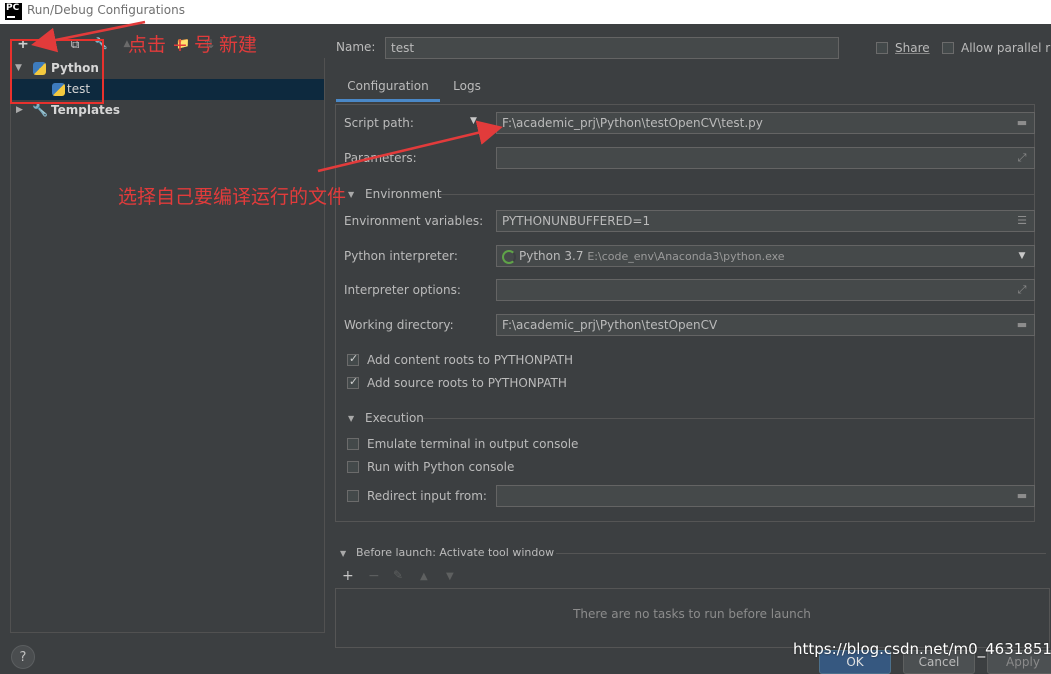  I want to click on annotation-select-note: 选择自己要编译运行的文件, so click(232, 197).